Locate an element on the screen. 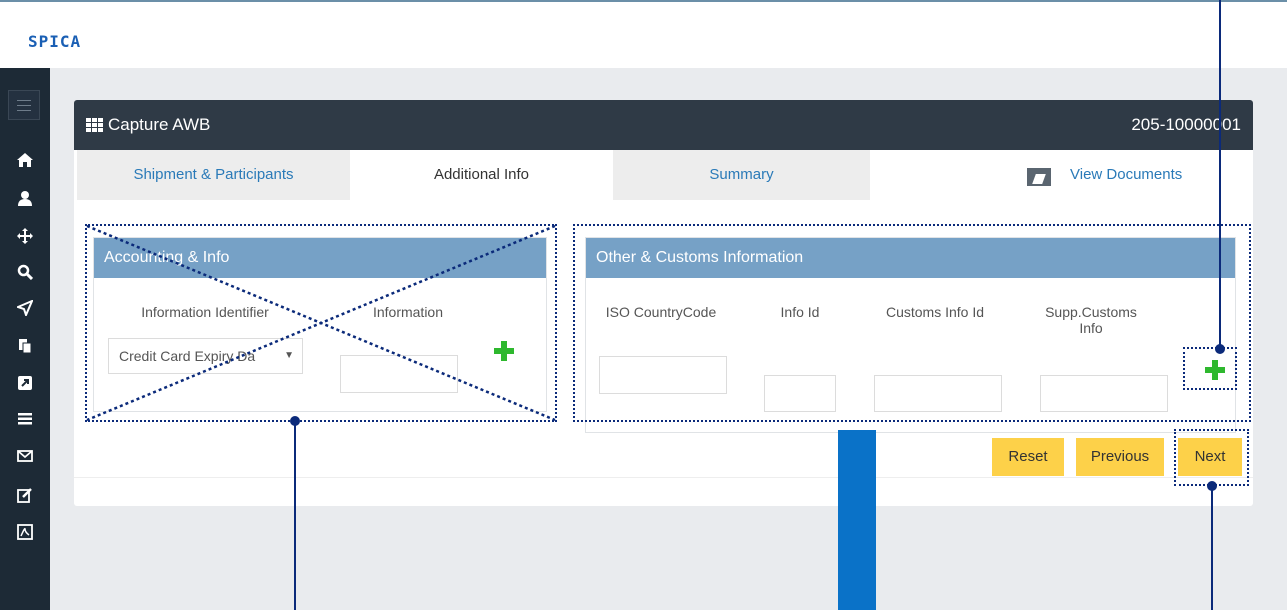  copy-icon is located at coordinates (25, 348).